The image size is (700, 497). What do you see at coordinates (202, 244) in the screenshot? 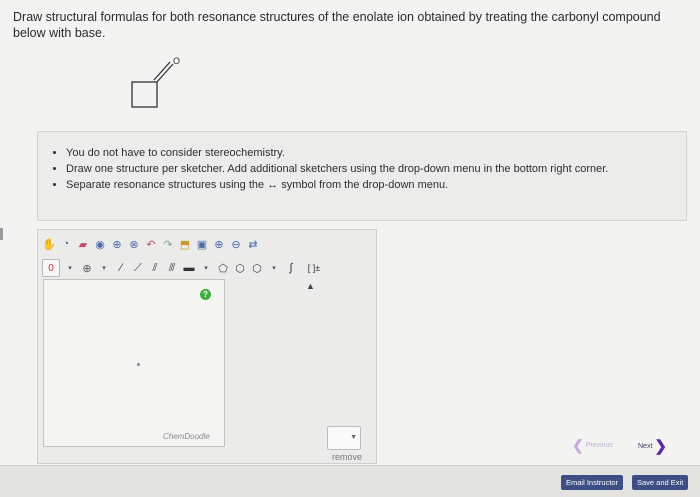
I see `center-icon: ▣` at bounding box center [202, 244].